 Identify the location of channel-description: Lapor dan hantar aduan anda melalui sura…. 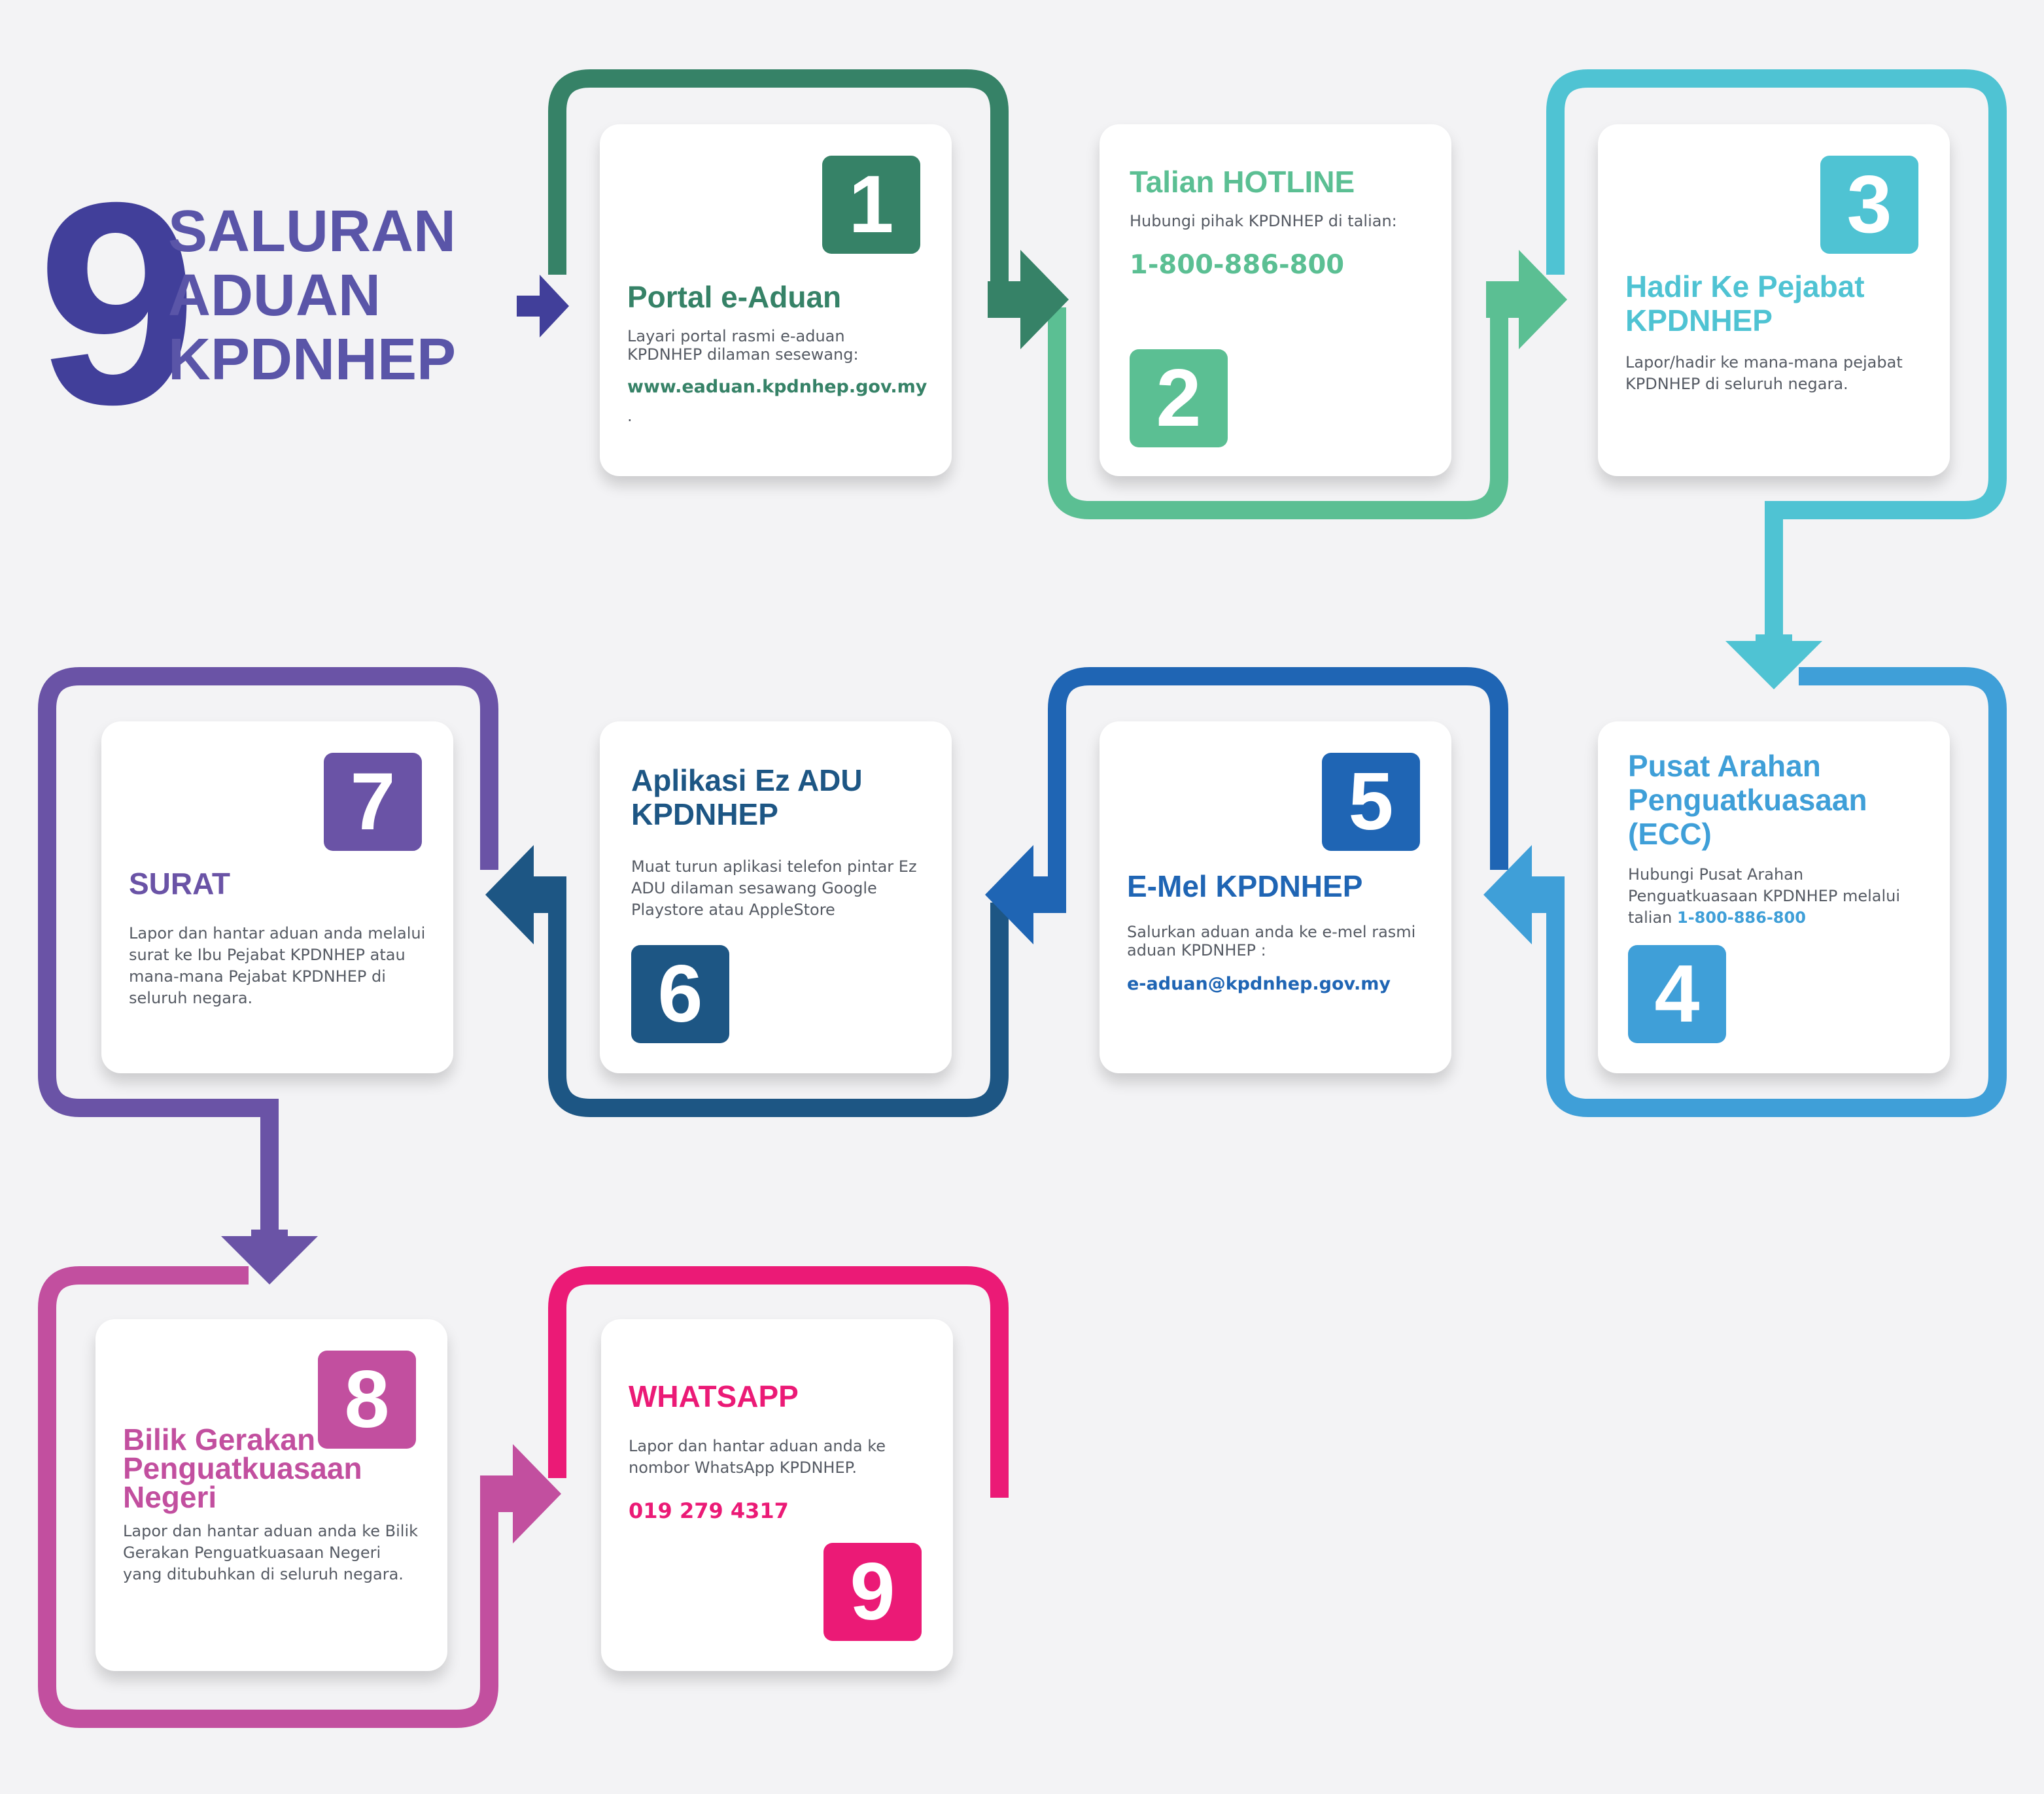
(277, 965).